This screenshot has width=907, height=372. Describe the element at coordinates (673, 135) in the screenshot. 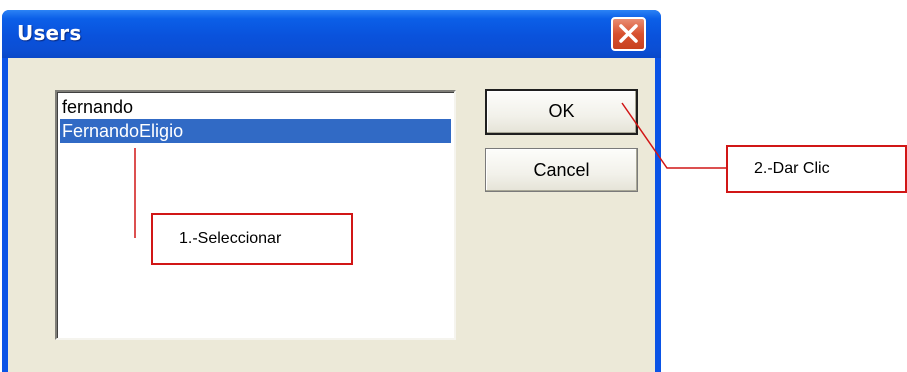

I see `leader-line-click` at that location.